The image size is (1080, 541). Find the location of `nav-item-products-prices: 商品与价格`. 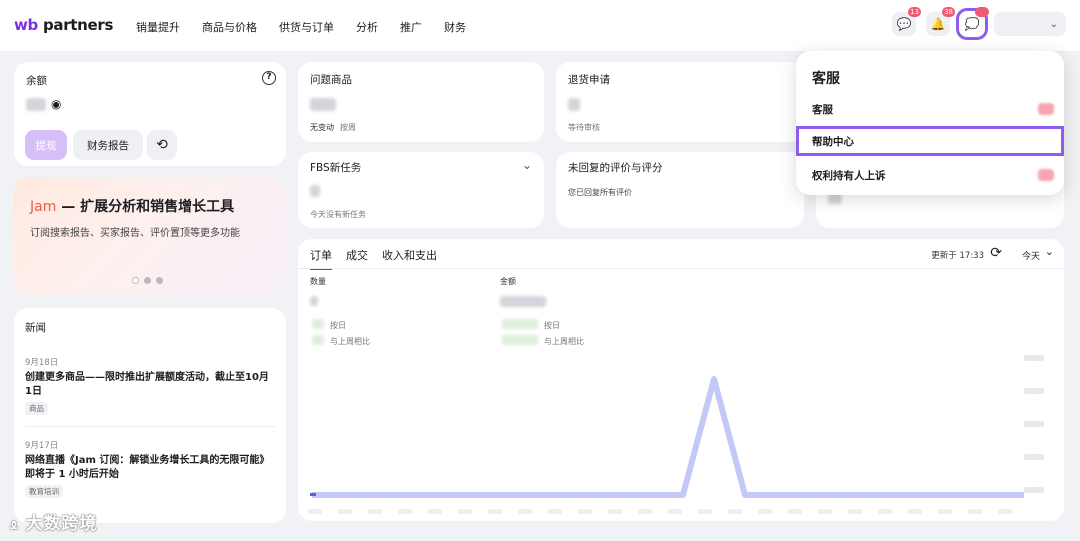

nav-item-products-prices: 商品与价格 is located at coordinates (229, 27).